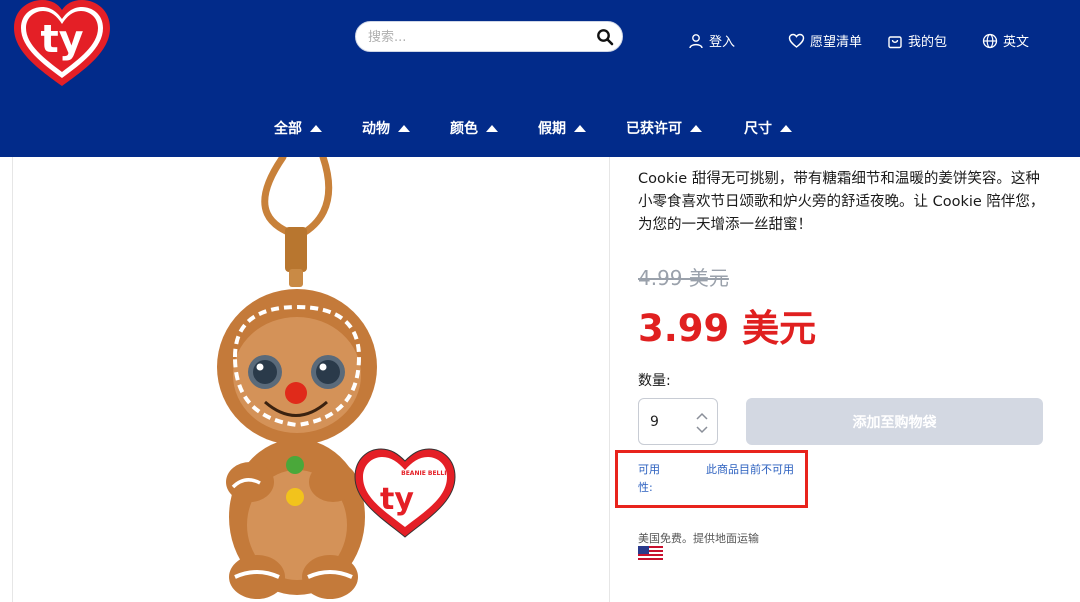 This screenshot has width=1080, height=602. Describe the element at coordinates (758, 129) in the screenshot. I see `nav-label: 尺寸` at that location.